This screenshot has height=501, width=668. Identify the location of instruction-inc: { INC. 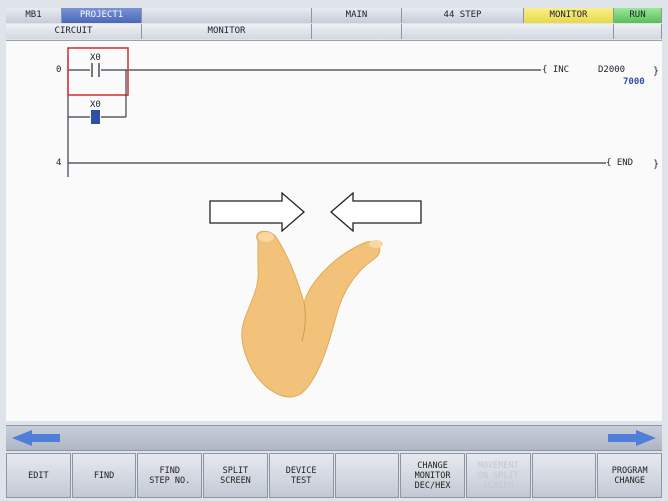
(555, 70).